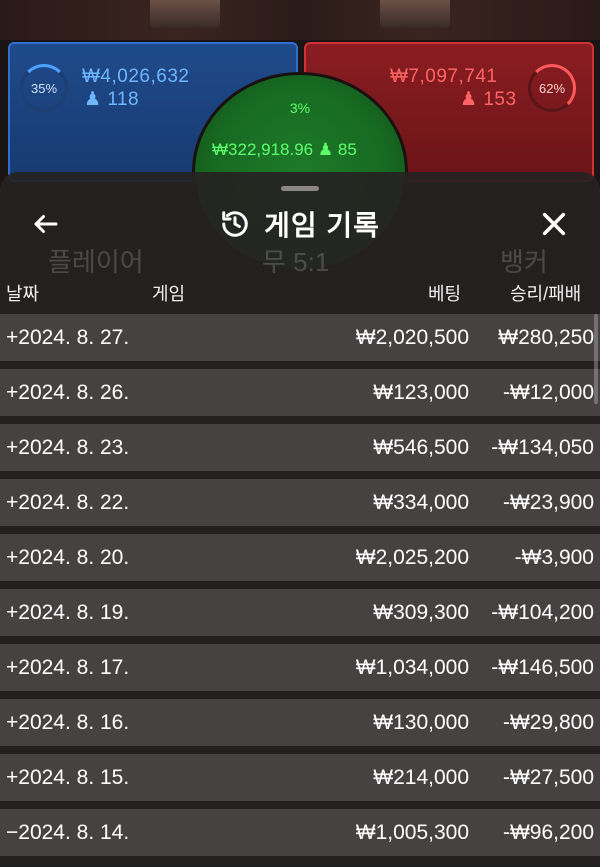 The image size is (600, 867). I want to click on row-date: +2024. 8. 15., so click(68, 777).